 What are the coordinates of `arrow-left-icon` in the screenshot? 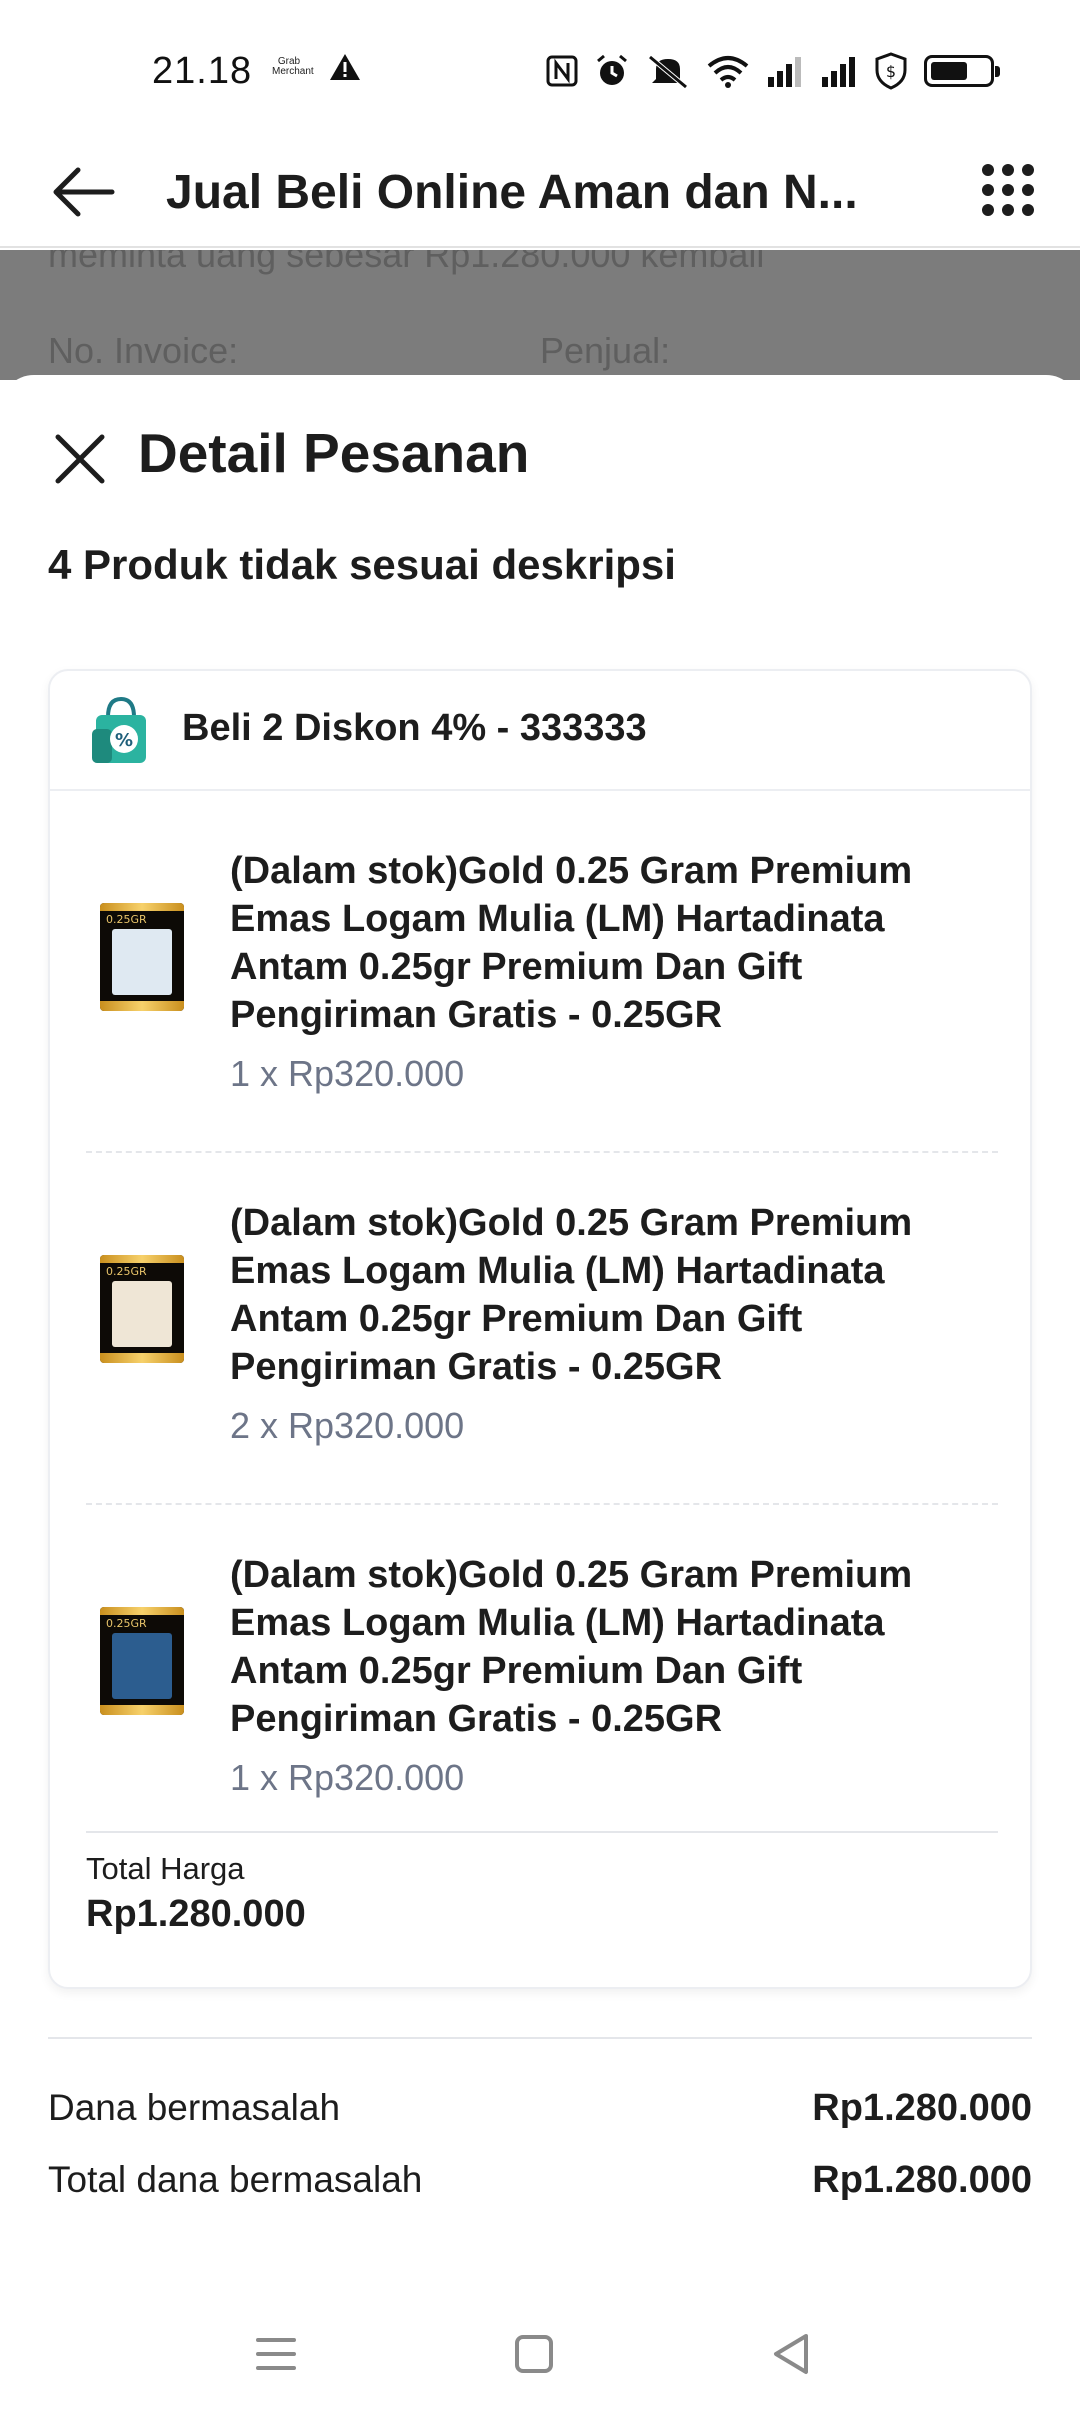 It's located at (83, 192).